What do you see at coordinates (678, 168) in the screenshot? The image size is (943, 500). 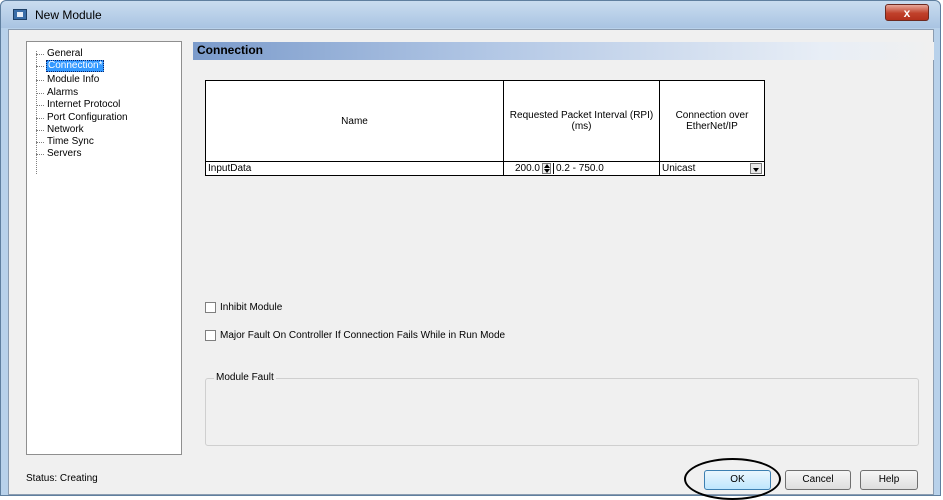 I see `connection-type-select: Unicast` at bounding box center [678, 168].